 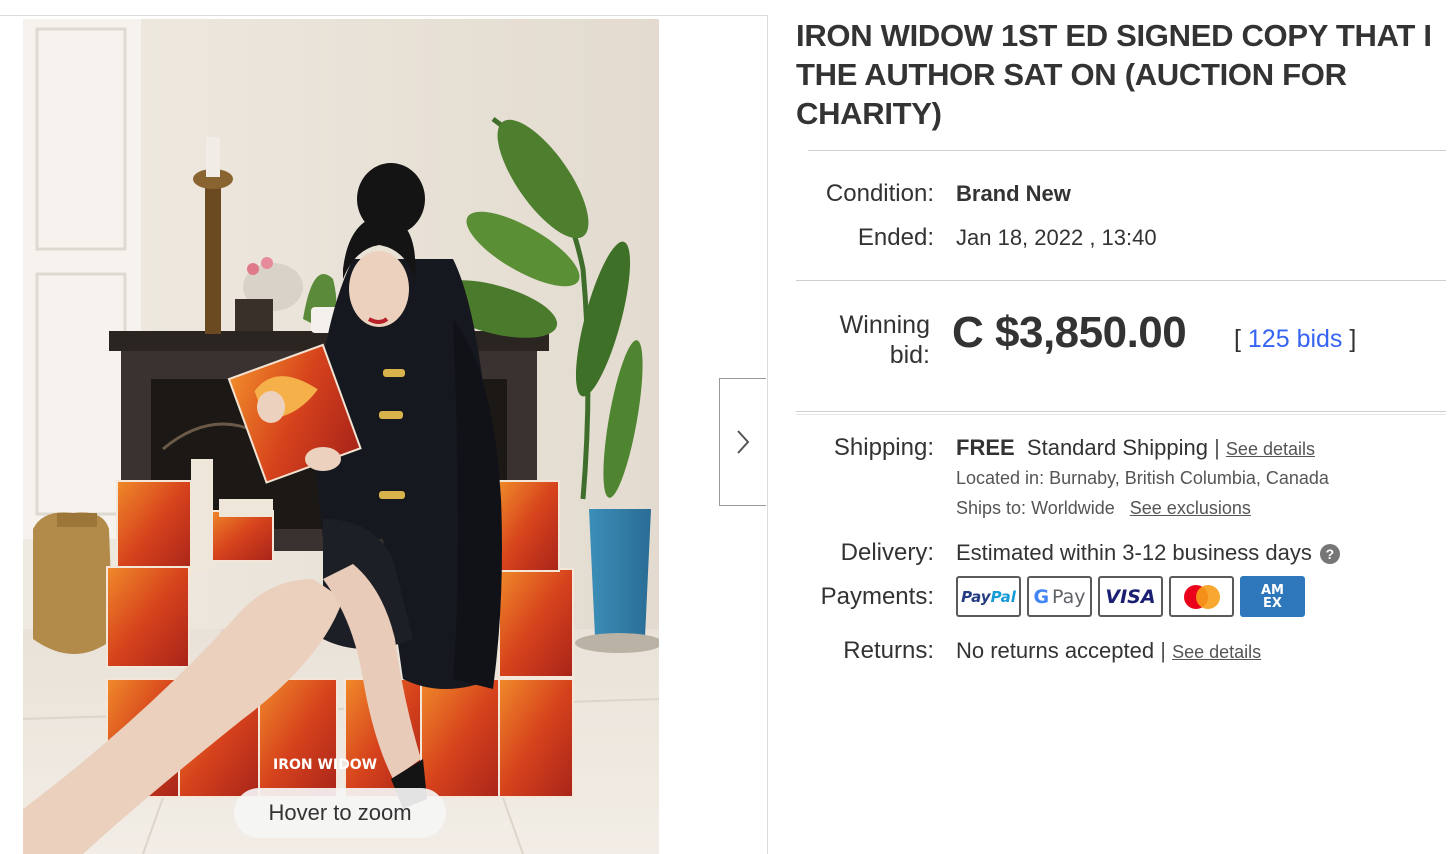 What do you see at coordinates (883, 447) in the screenshot?
I see `shipping-label: Shipping:` at bounding box center [883, 447].